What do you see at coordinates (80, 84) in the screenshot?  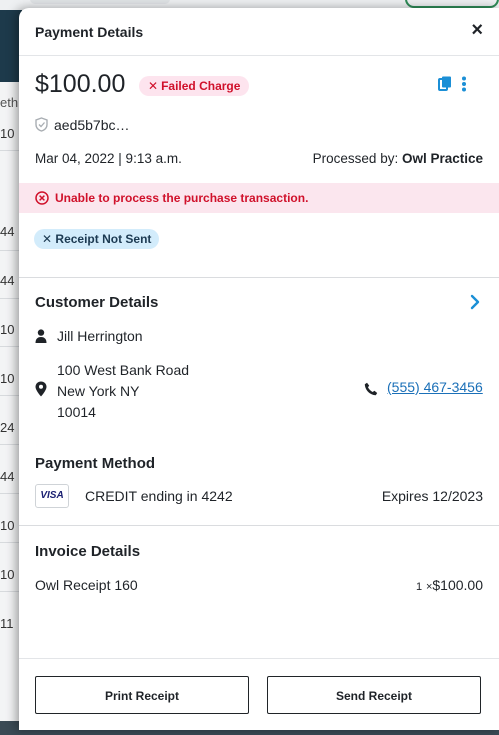 I see `payment-amount: $100.00` at bounding box center [80, 84].